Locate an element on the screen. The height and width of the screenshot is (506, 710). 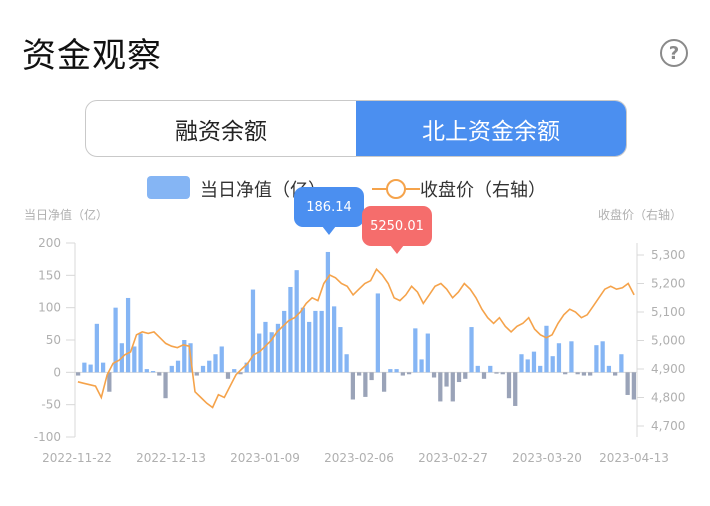
y-left-tick-label: 50 is located at coordinates (53, 340).